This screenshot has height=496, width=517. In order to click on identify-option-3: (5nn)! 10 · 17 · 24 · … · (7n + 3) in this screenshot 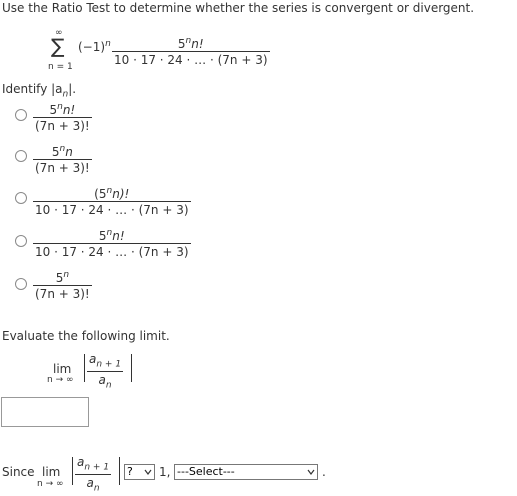, I will do `click(130, 204)`.